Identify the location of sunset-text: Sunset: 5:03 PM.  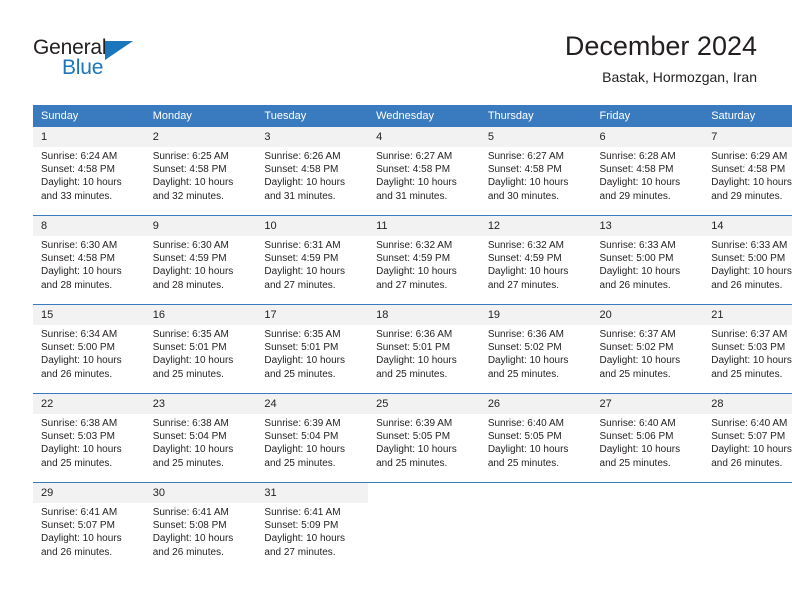
(748, 348).